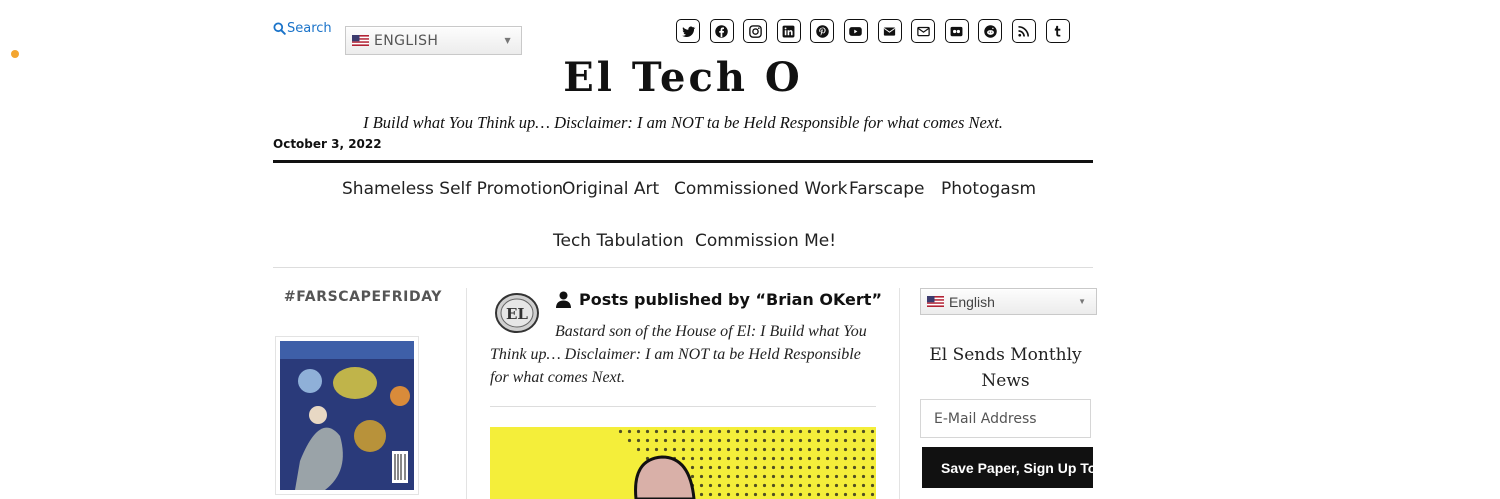 Image resolution: width=1500 pixels, height=499 pixels. I want to click on farscape-comic-cover-image, so click(347, 415).